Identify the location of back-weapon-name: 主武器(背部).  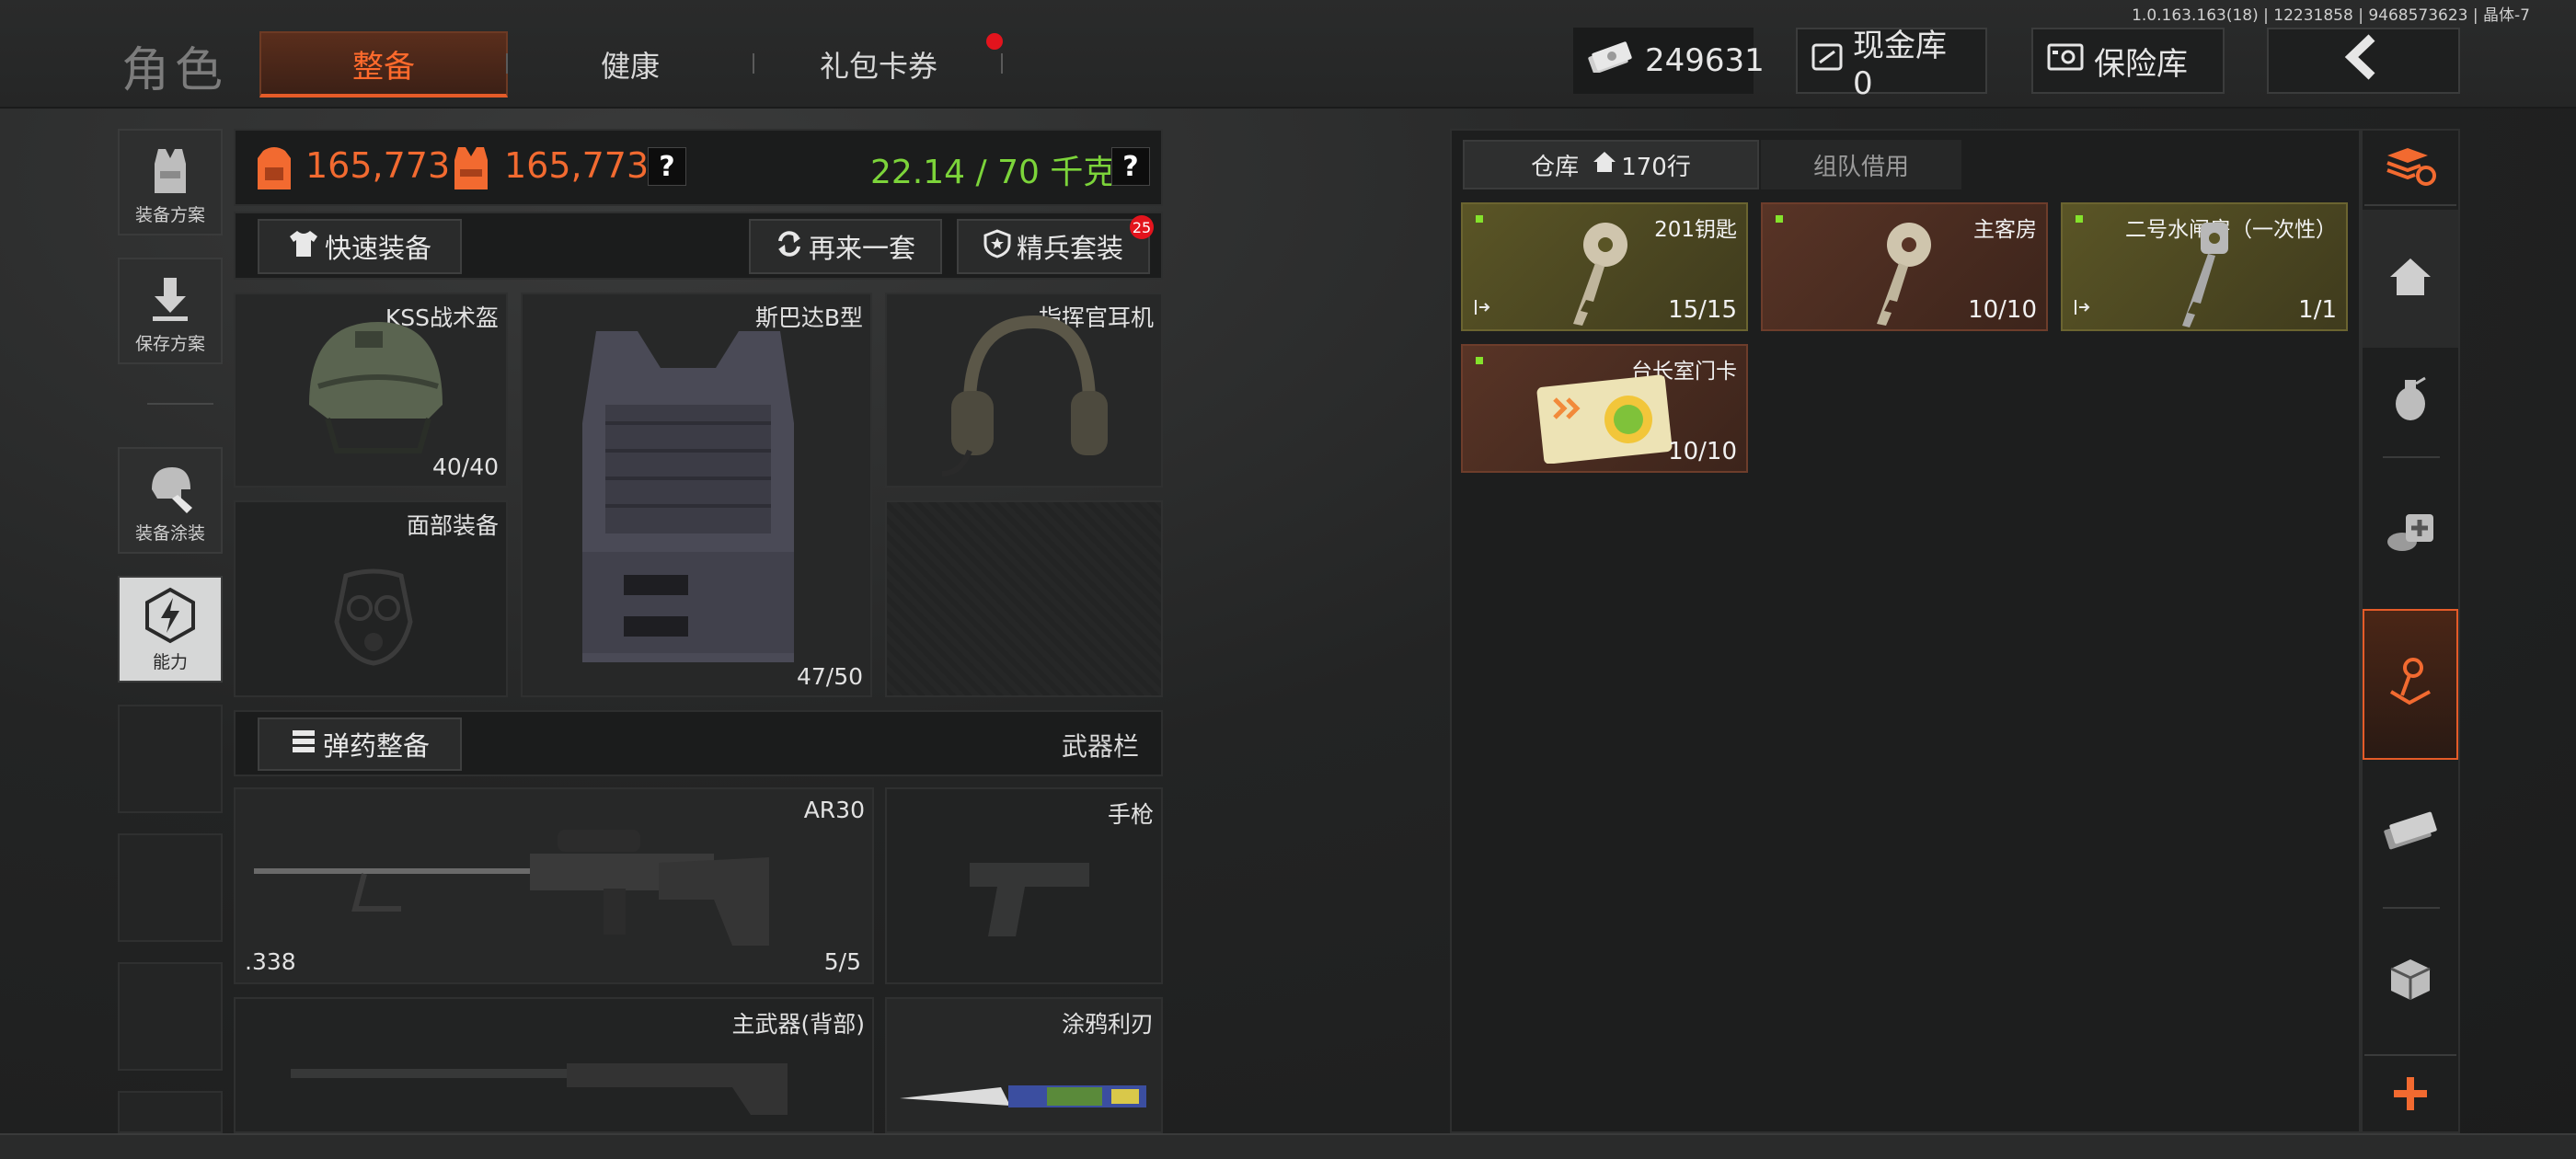
(798, 1024).